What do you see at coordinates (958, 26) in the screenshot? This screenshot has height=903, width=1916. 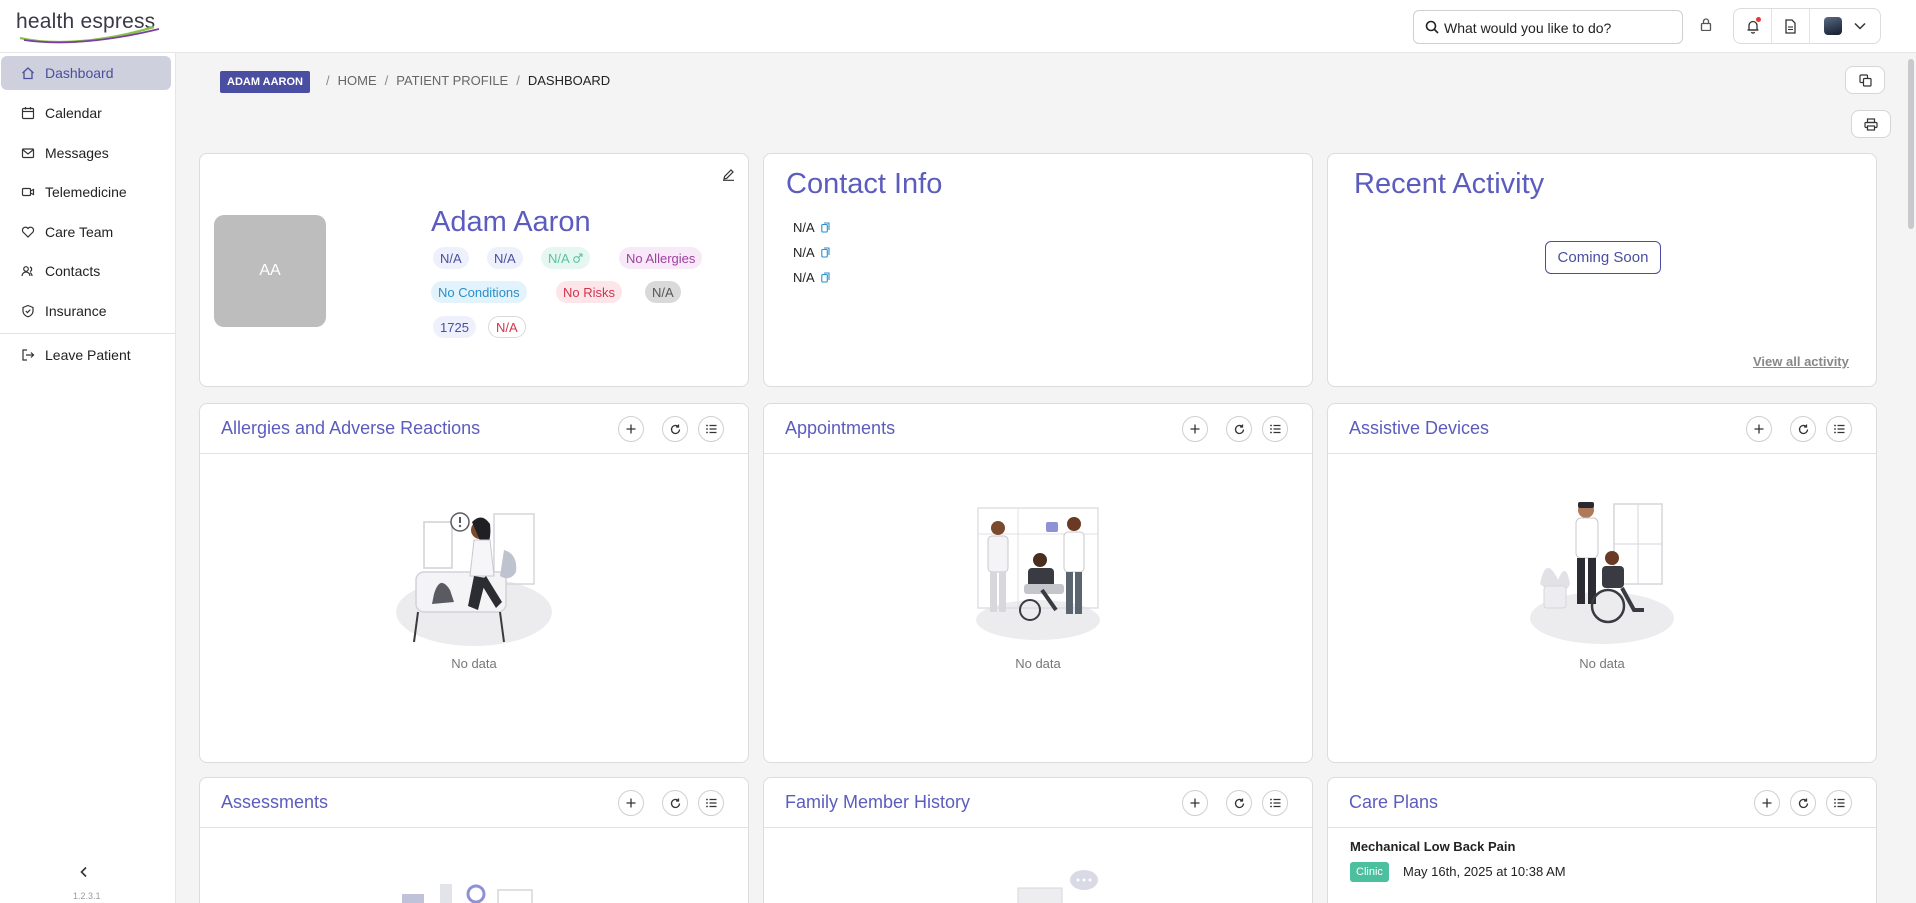 I see `top-bar: health espress` at bounding box center [958, 26].